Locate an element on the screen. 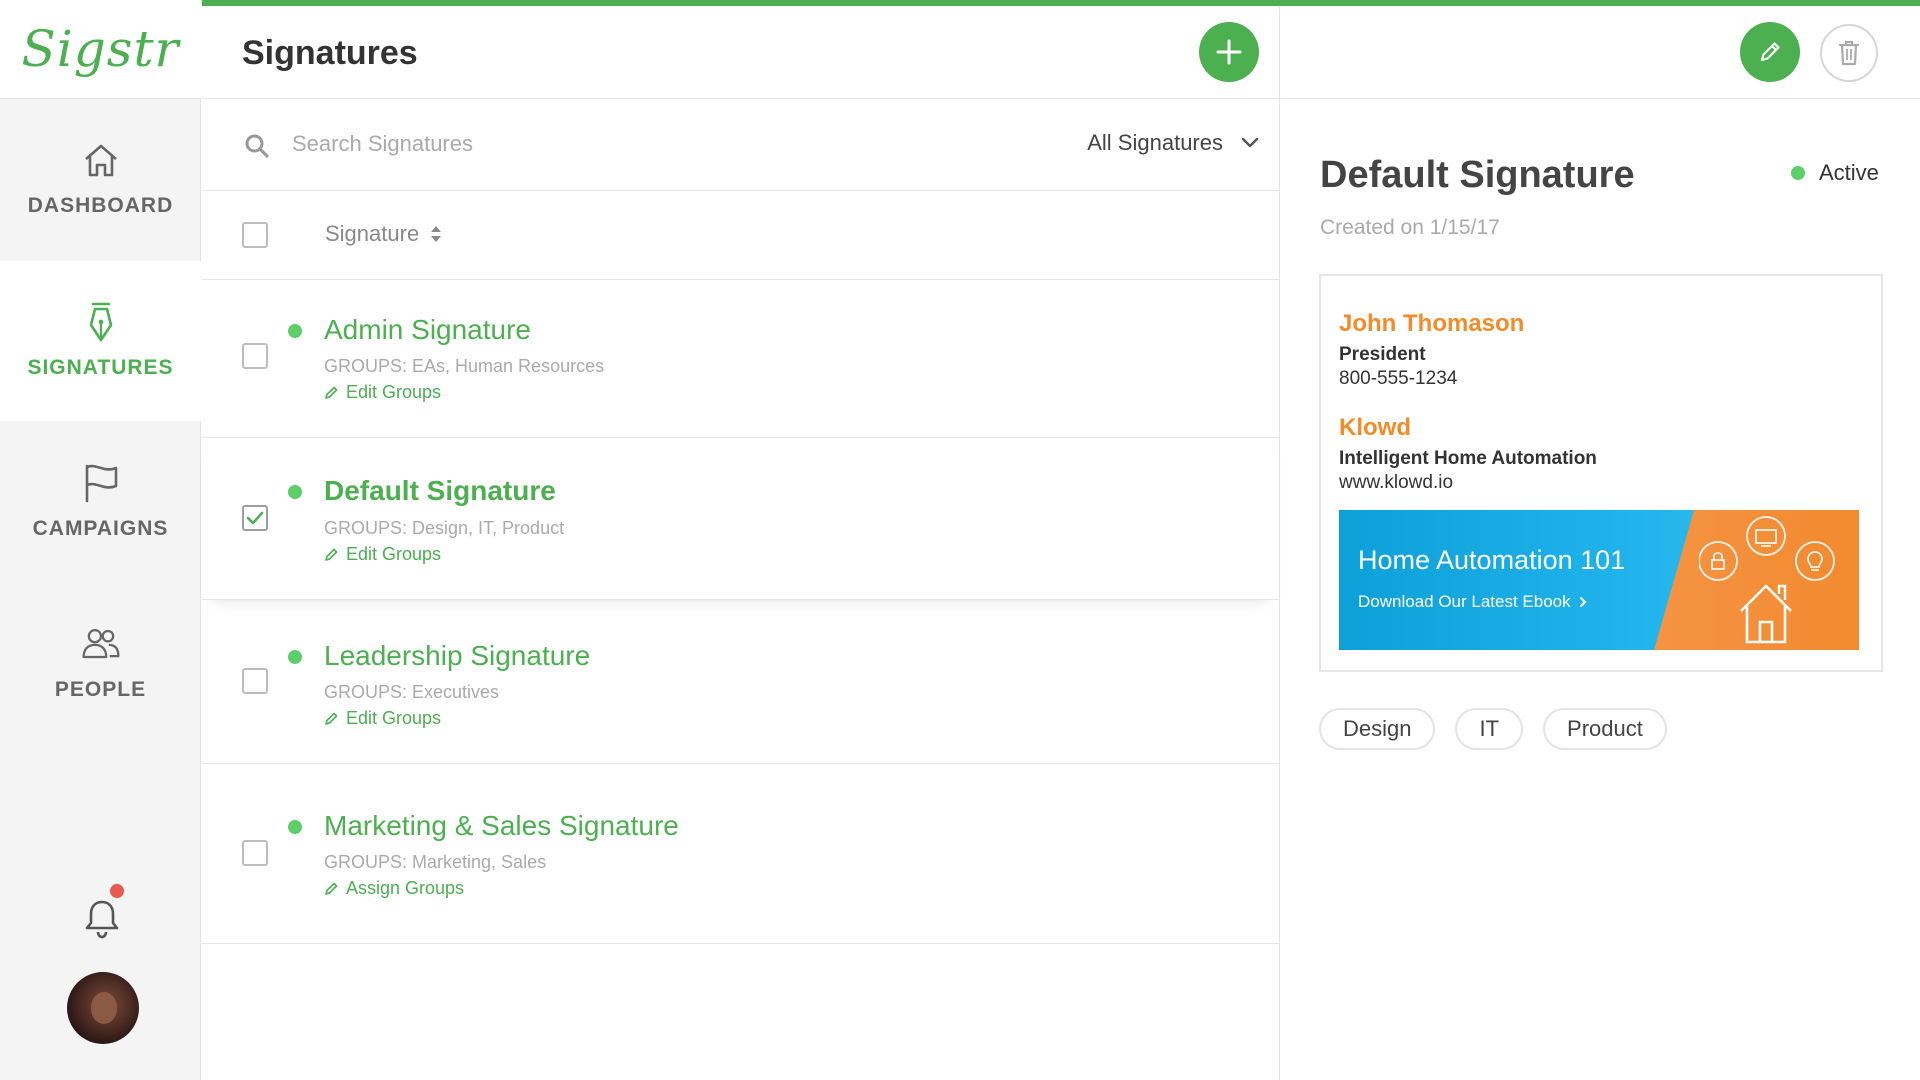 The height and width of the screenshot is (1080, 1920). signature-website: www.klowd.io is located at coordinates (1396, 483).